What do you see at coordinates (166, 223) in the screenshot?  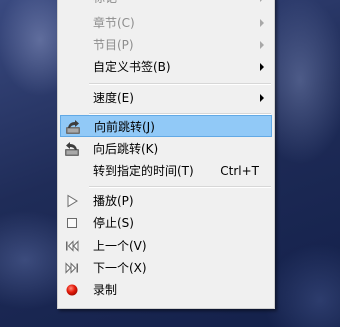 I see `menu-item-stop: 停止(S)` at bounding box center [166, 223].